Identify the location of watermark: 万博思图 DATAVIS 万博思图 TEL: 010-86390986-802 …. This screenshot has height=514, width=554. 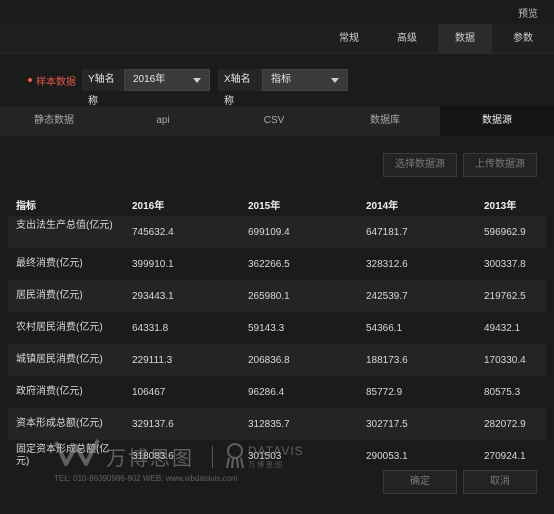
(204, 463).